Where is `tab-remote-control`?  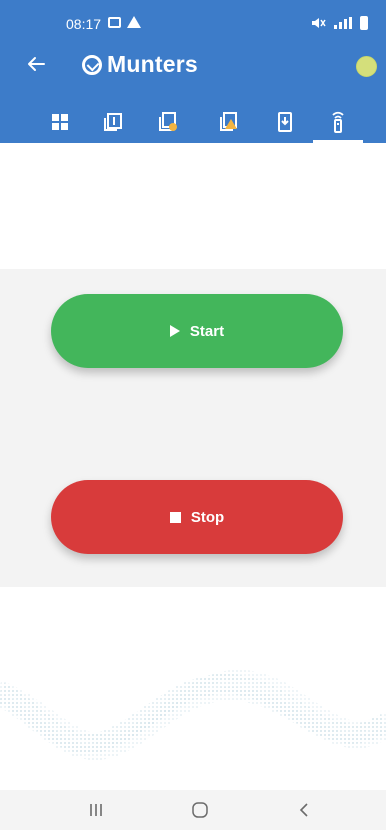
tab-remote-control is located at coordinates (338, 121).